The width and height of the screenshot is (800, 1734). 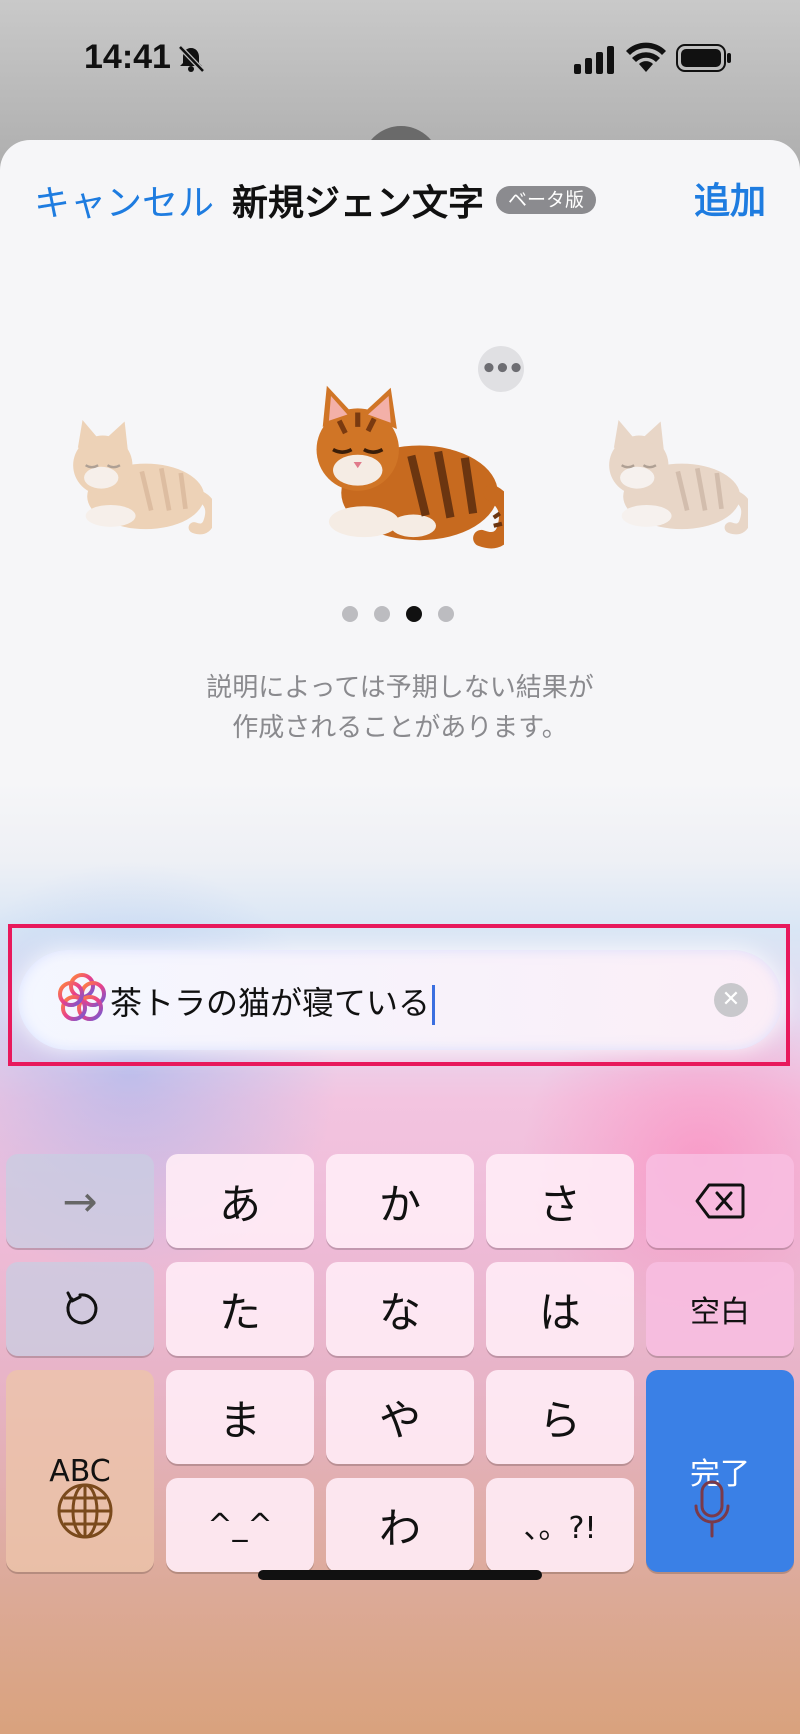 I want to click on key-emoticon: ^_^, so click(x=240, y=1525).